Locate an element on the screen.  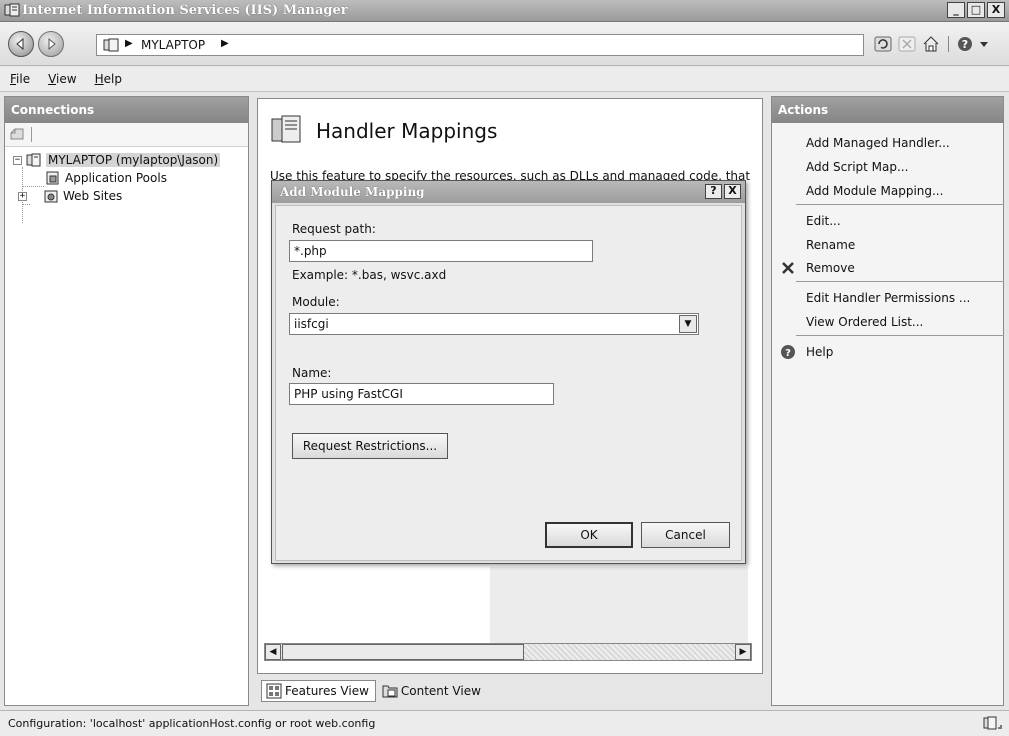
ok-button: OK is located at coordinates (589, 535).